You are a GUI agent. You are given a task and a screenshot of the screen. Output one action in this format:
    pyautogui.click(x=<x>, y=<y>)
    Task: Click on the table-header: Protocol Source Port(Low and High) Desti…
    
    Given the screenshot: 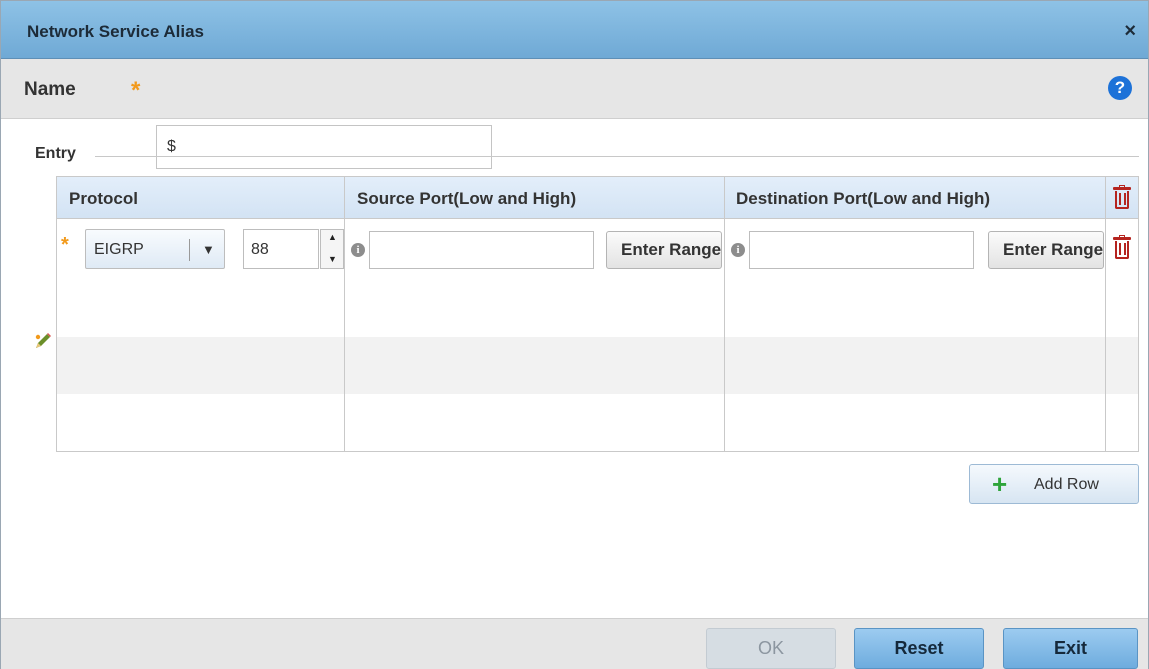 What is the action you would take?
    pyautogui.click(x=597, y=198)
    